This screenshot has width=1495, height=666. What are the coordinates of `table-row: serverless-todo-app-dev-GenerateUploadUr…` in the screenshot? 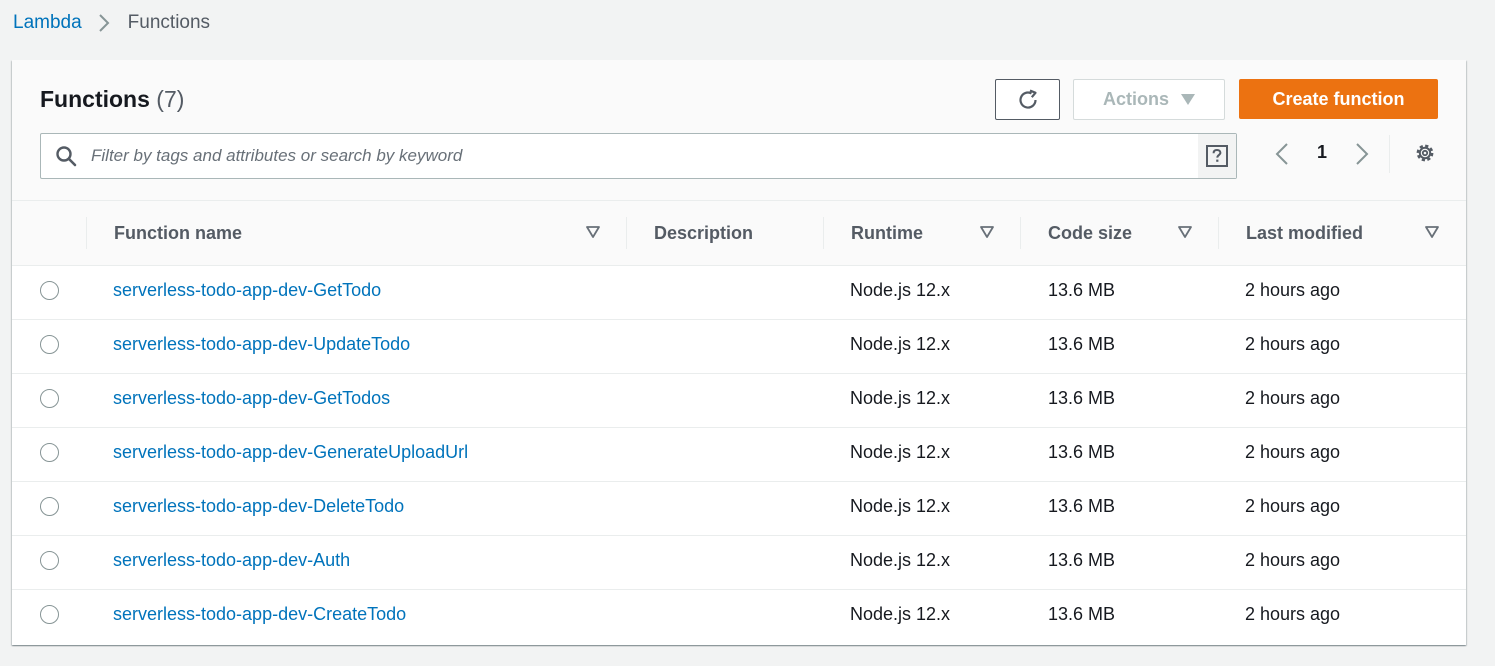 It's located at (739, 455).